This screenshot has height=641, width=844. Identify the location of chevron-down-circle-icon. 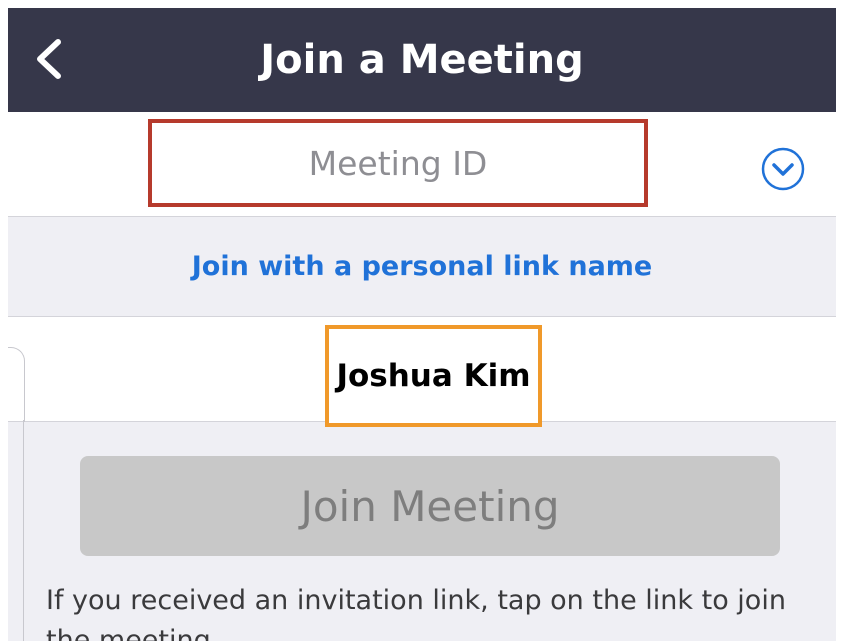
(783, 169).